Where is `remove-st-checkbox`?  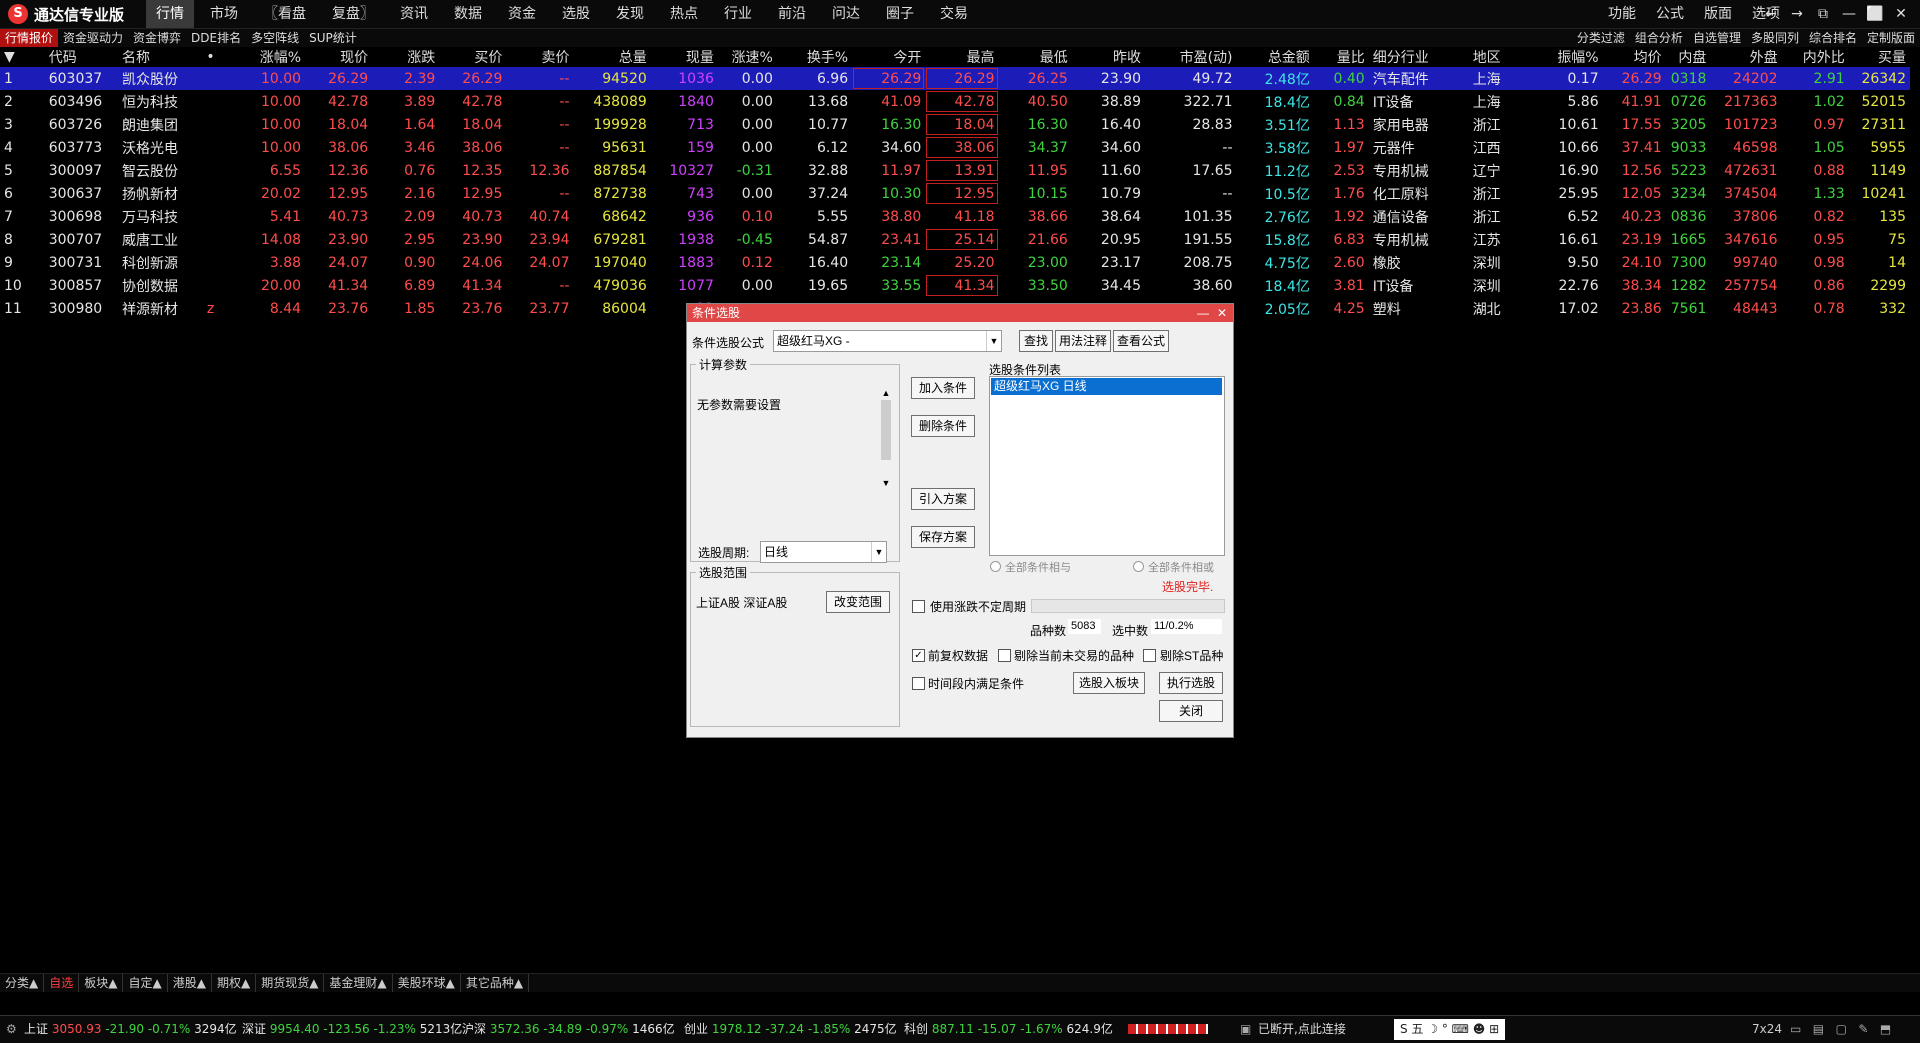
remove-st-checkbox is located at coordinates (1149, 655).